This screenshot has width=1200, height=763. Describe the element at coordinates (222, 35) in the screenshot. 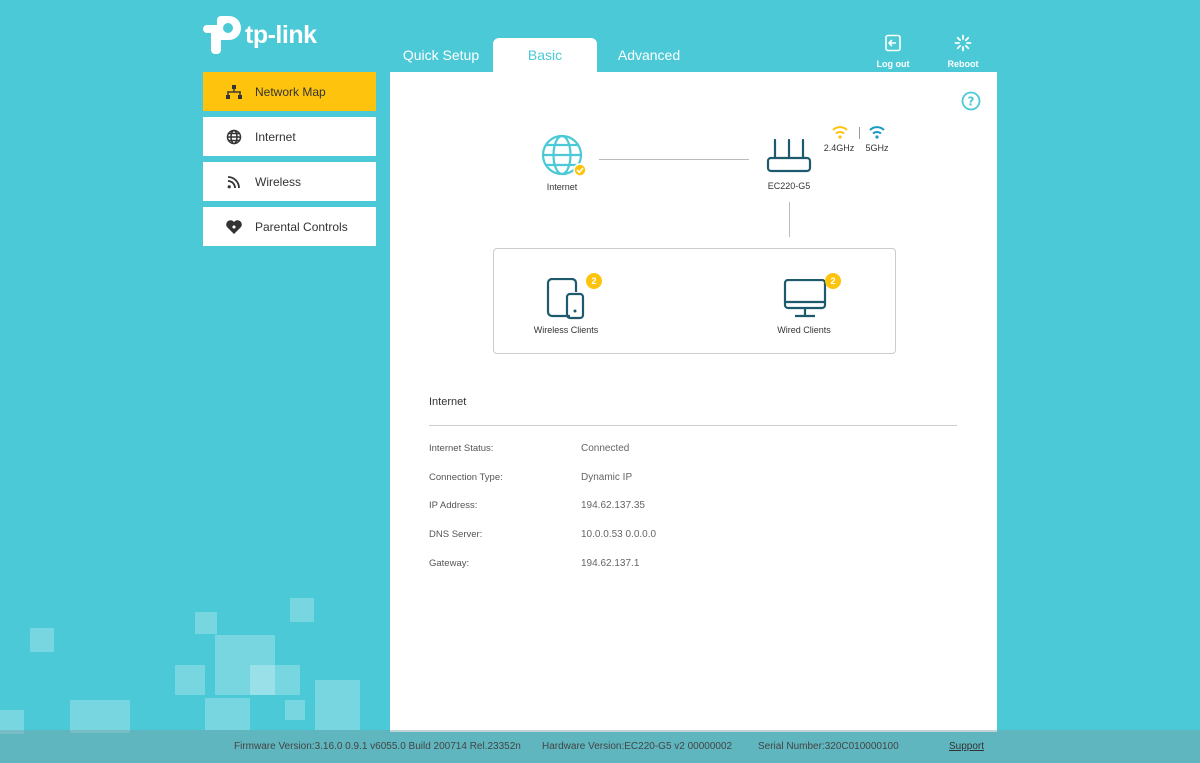

I see `tp-link-logo-icon` at that location.